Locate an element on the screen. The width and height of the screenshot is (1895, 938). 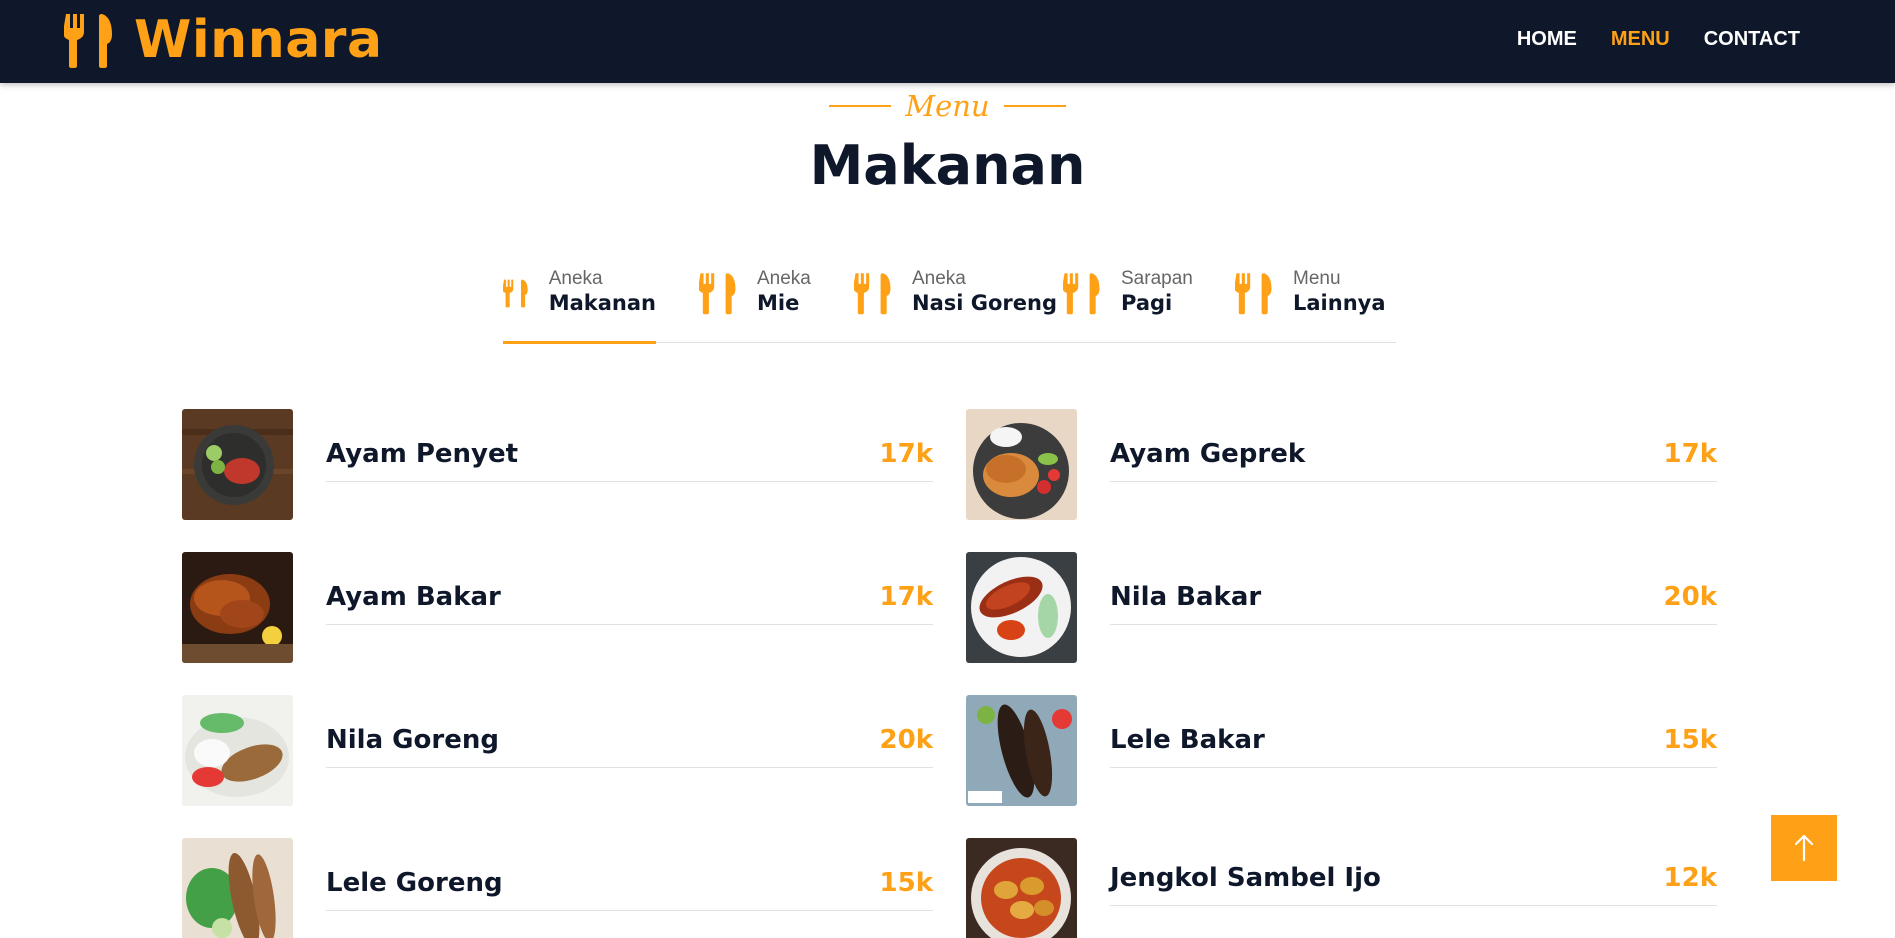
section-tag: Menu is located at coordinates (947, 106).